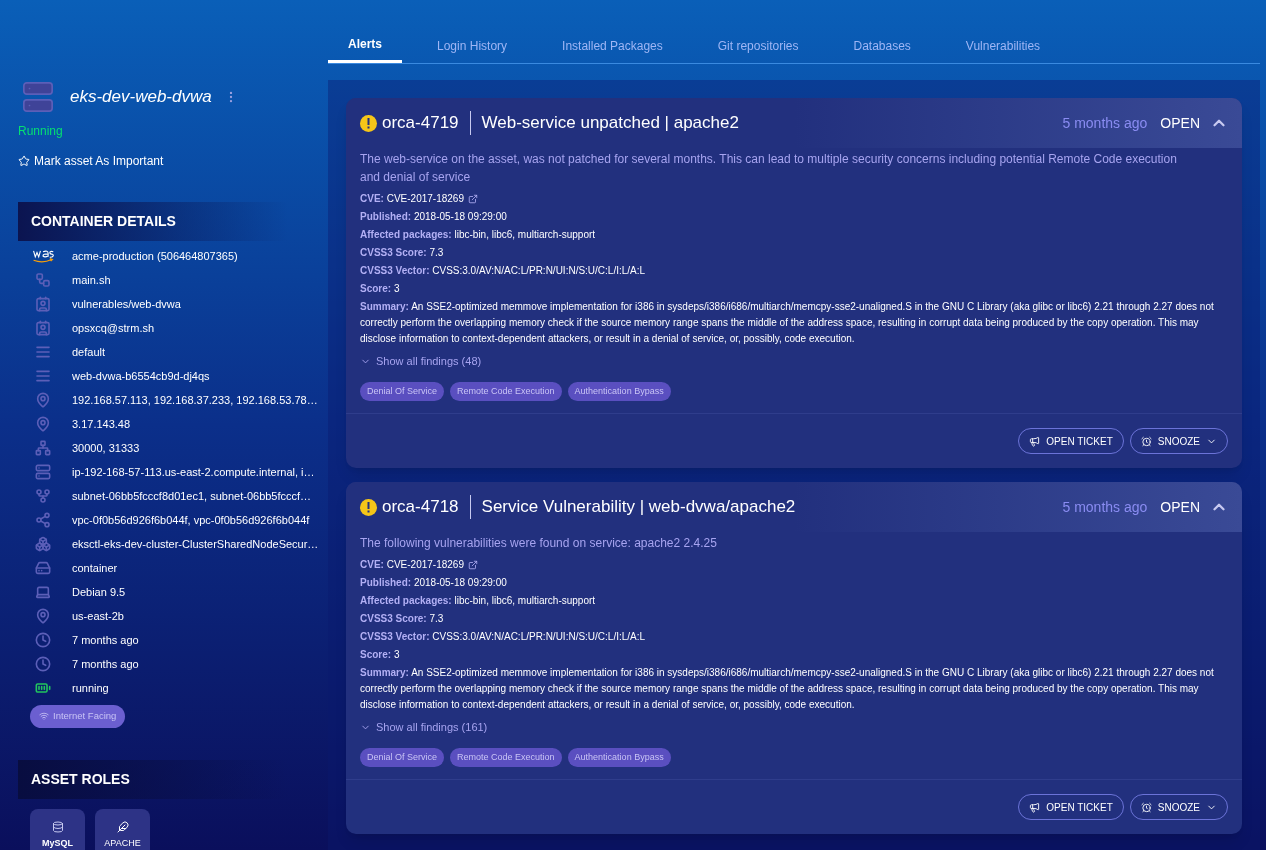  Describe the element at coordinates (41, 131) in the screenshot. I see `asset-status: Running` at that location.